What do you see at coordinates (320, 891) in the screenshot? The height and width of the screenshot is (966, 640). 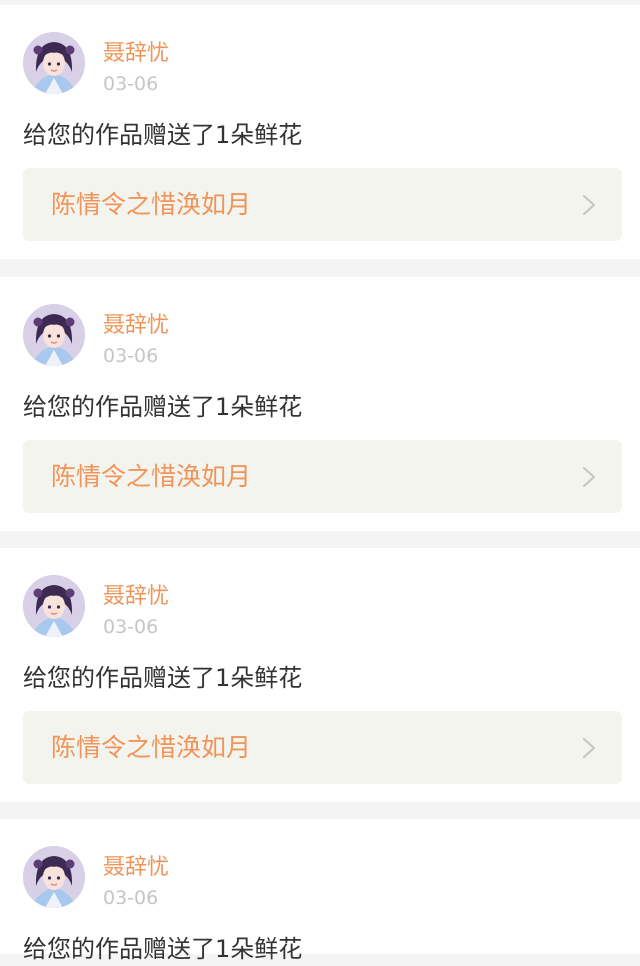 I see `notification-card: 聂辞忧 03-06 给您的作品赠送了1朵鲜花` at bounding box center [320, 891].